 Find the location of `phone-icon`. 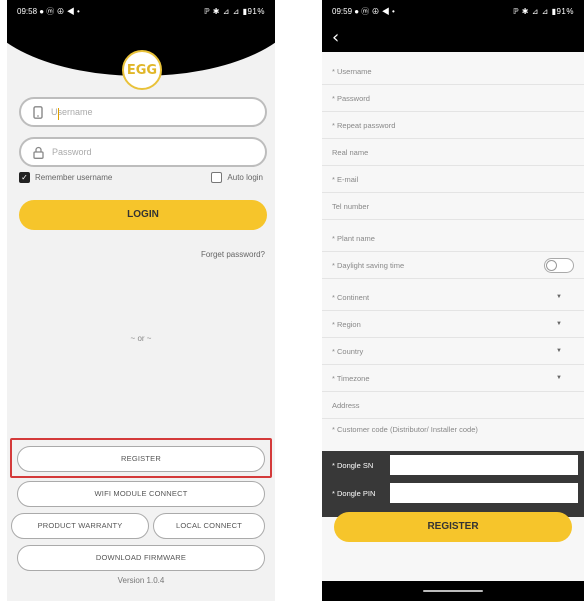

phone-icon is located at coordinates (38, 112).